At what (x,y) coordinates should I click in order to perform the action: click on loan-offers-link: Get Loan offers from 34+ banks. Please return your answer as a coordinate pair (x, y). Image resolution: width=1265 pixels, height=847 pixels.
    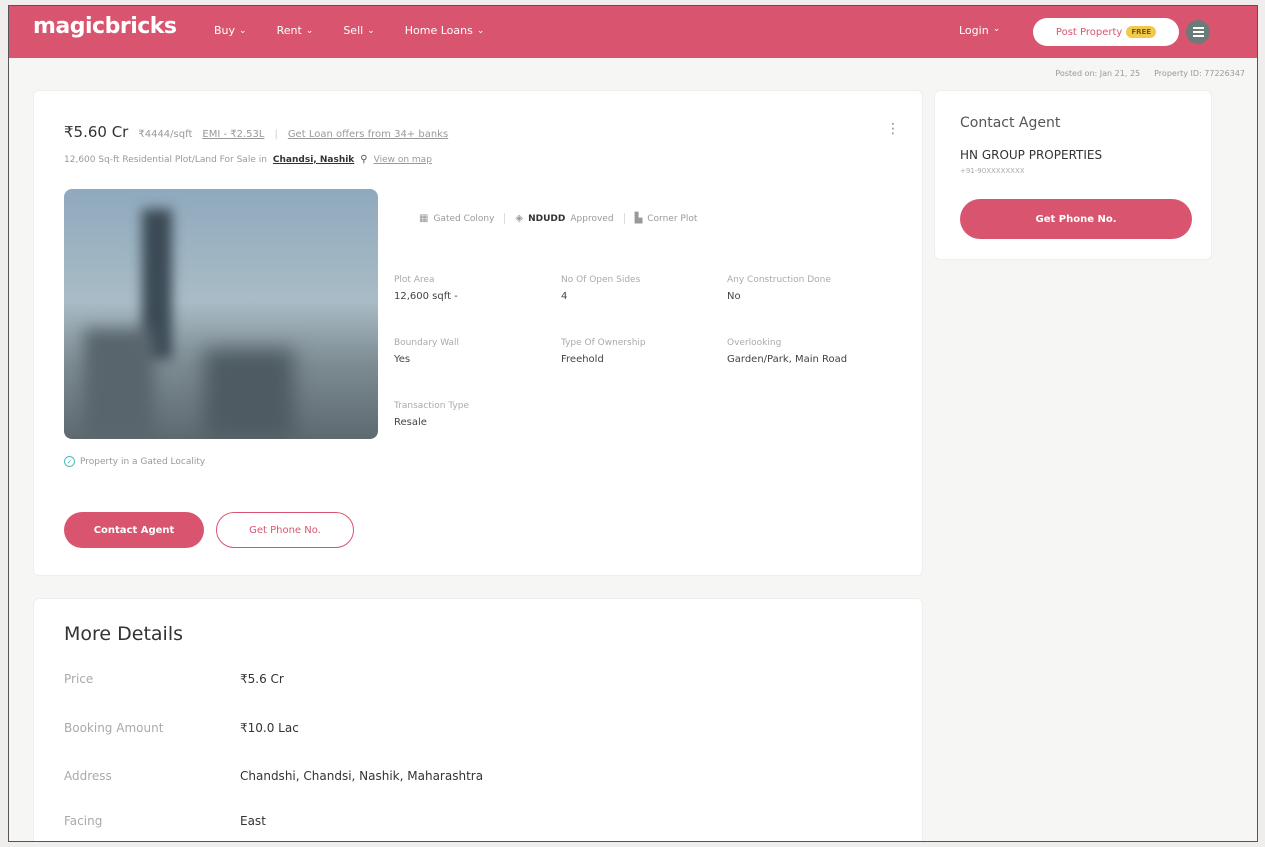
    Looking at the image, I should click on (368, 134).